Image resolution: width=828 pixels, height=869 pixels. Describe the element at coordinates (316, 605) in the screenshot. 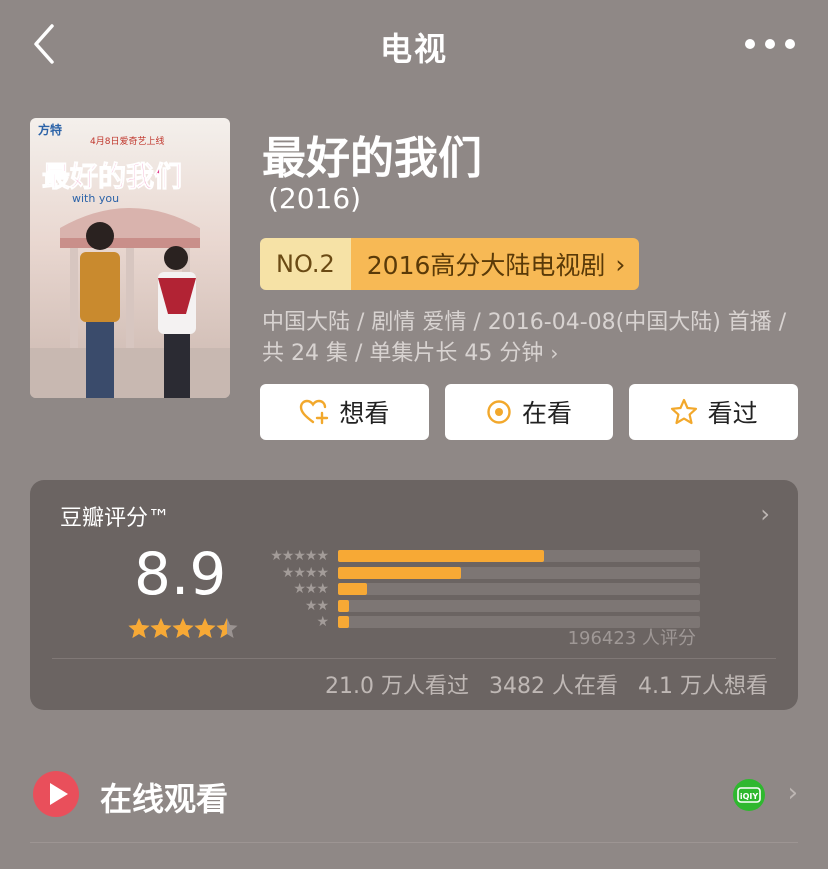

I see `bar-stars-icon: ★★` at that location.